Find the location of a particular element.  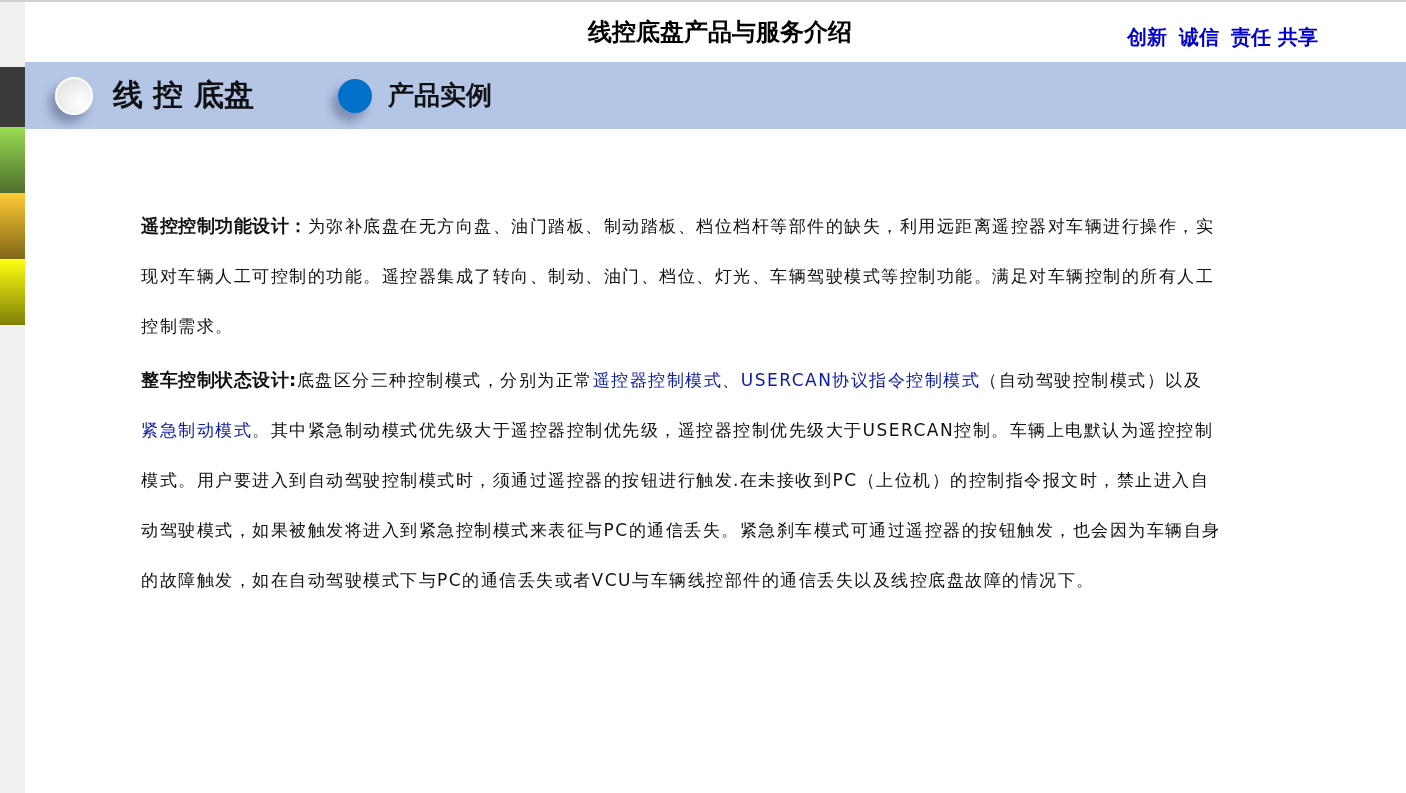

header-link: 诚信 is located at coordinates (1199, 37).